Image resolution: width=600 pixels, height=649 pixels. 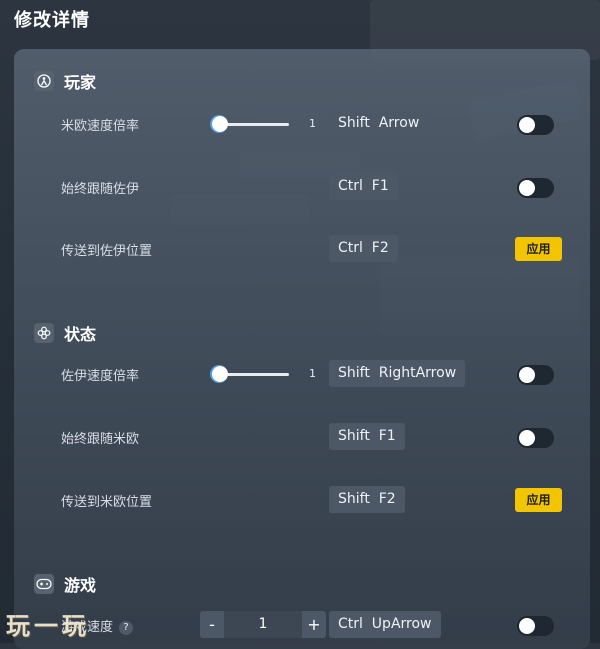 I want to click on section-title: 游戏, so click(x=80, y=585).